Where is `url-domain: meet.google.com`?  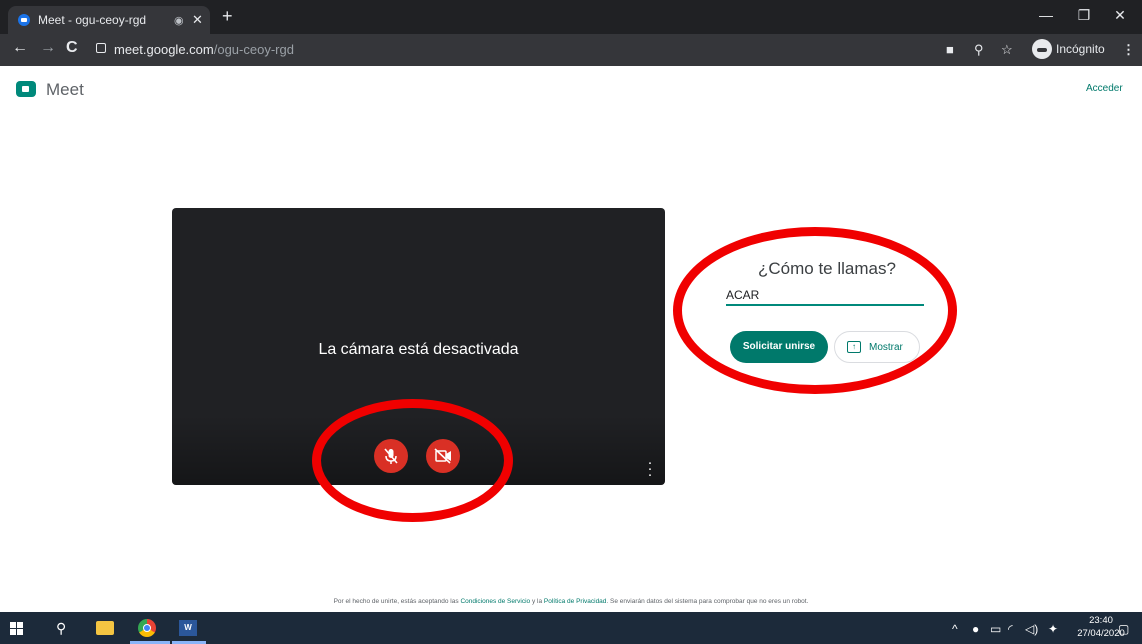 url-domain: meet.google.com is located at coordinates (164, 49).